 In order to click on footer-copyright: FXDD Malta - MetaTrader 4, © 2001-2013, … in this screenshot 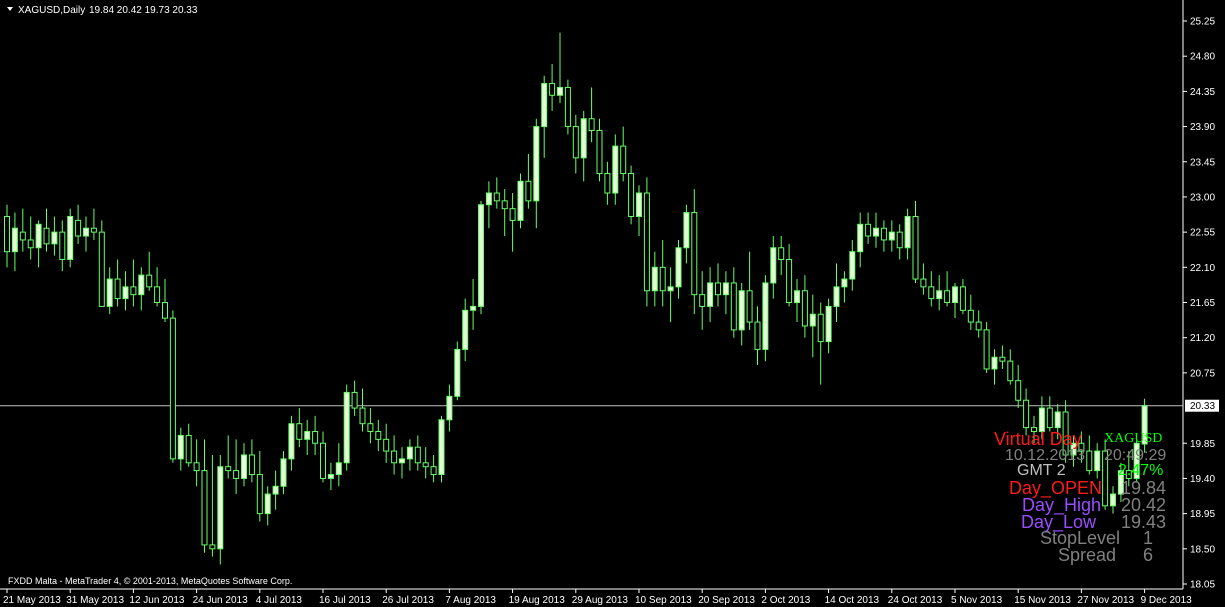, I will do `click(150, 581)`.